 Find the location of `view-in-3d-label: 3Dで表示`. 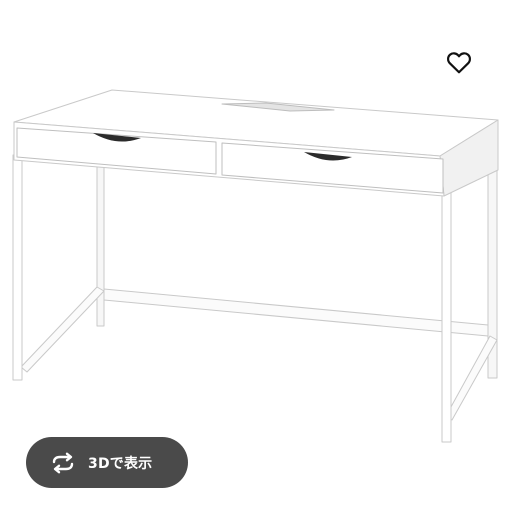

view-in-3d-label: 3Dで表示 is located at coordinates (120, 463).